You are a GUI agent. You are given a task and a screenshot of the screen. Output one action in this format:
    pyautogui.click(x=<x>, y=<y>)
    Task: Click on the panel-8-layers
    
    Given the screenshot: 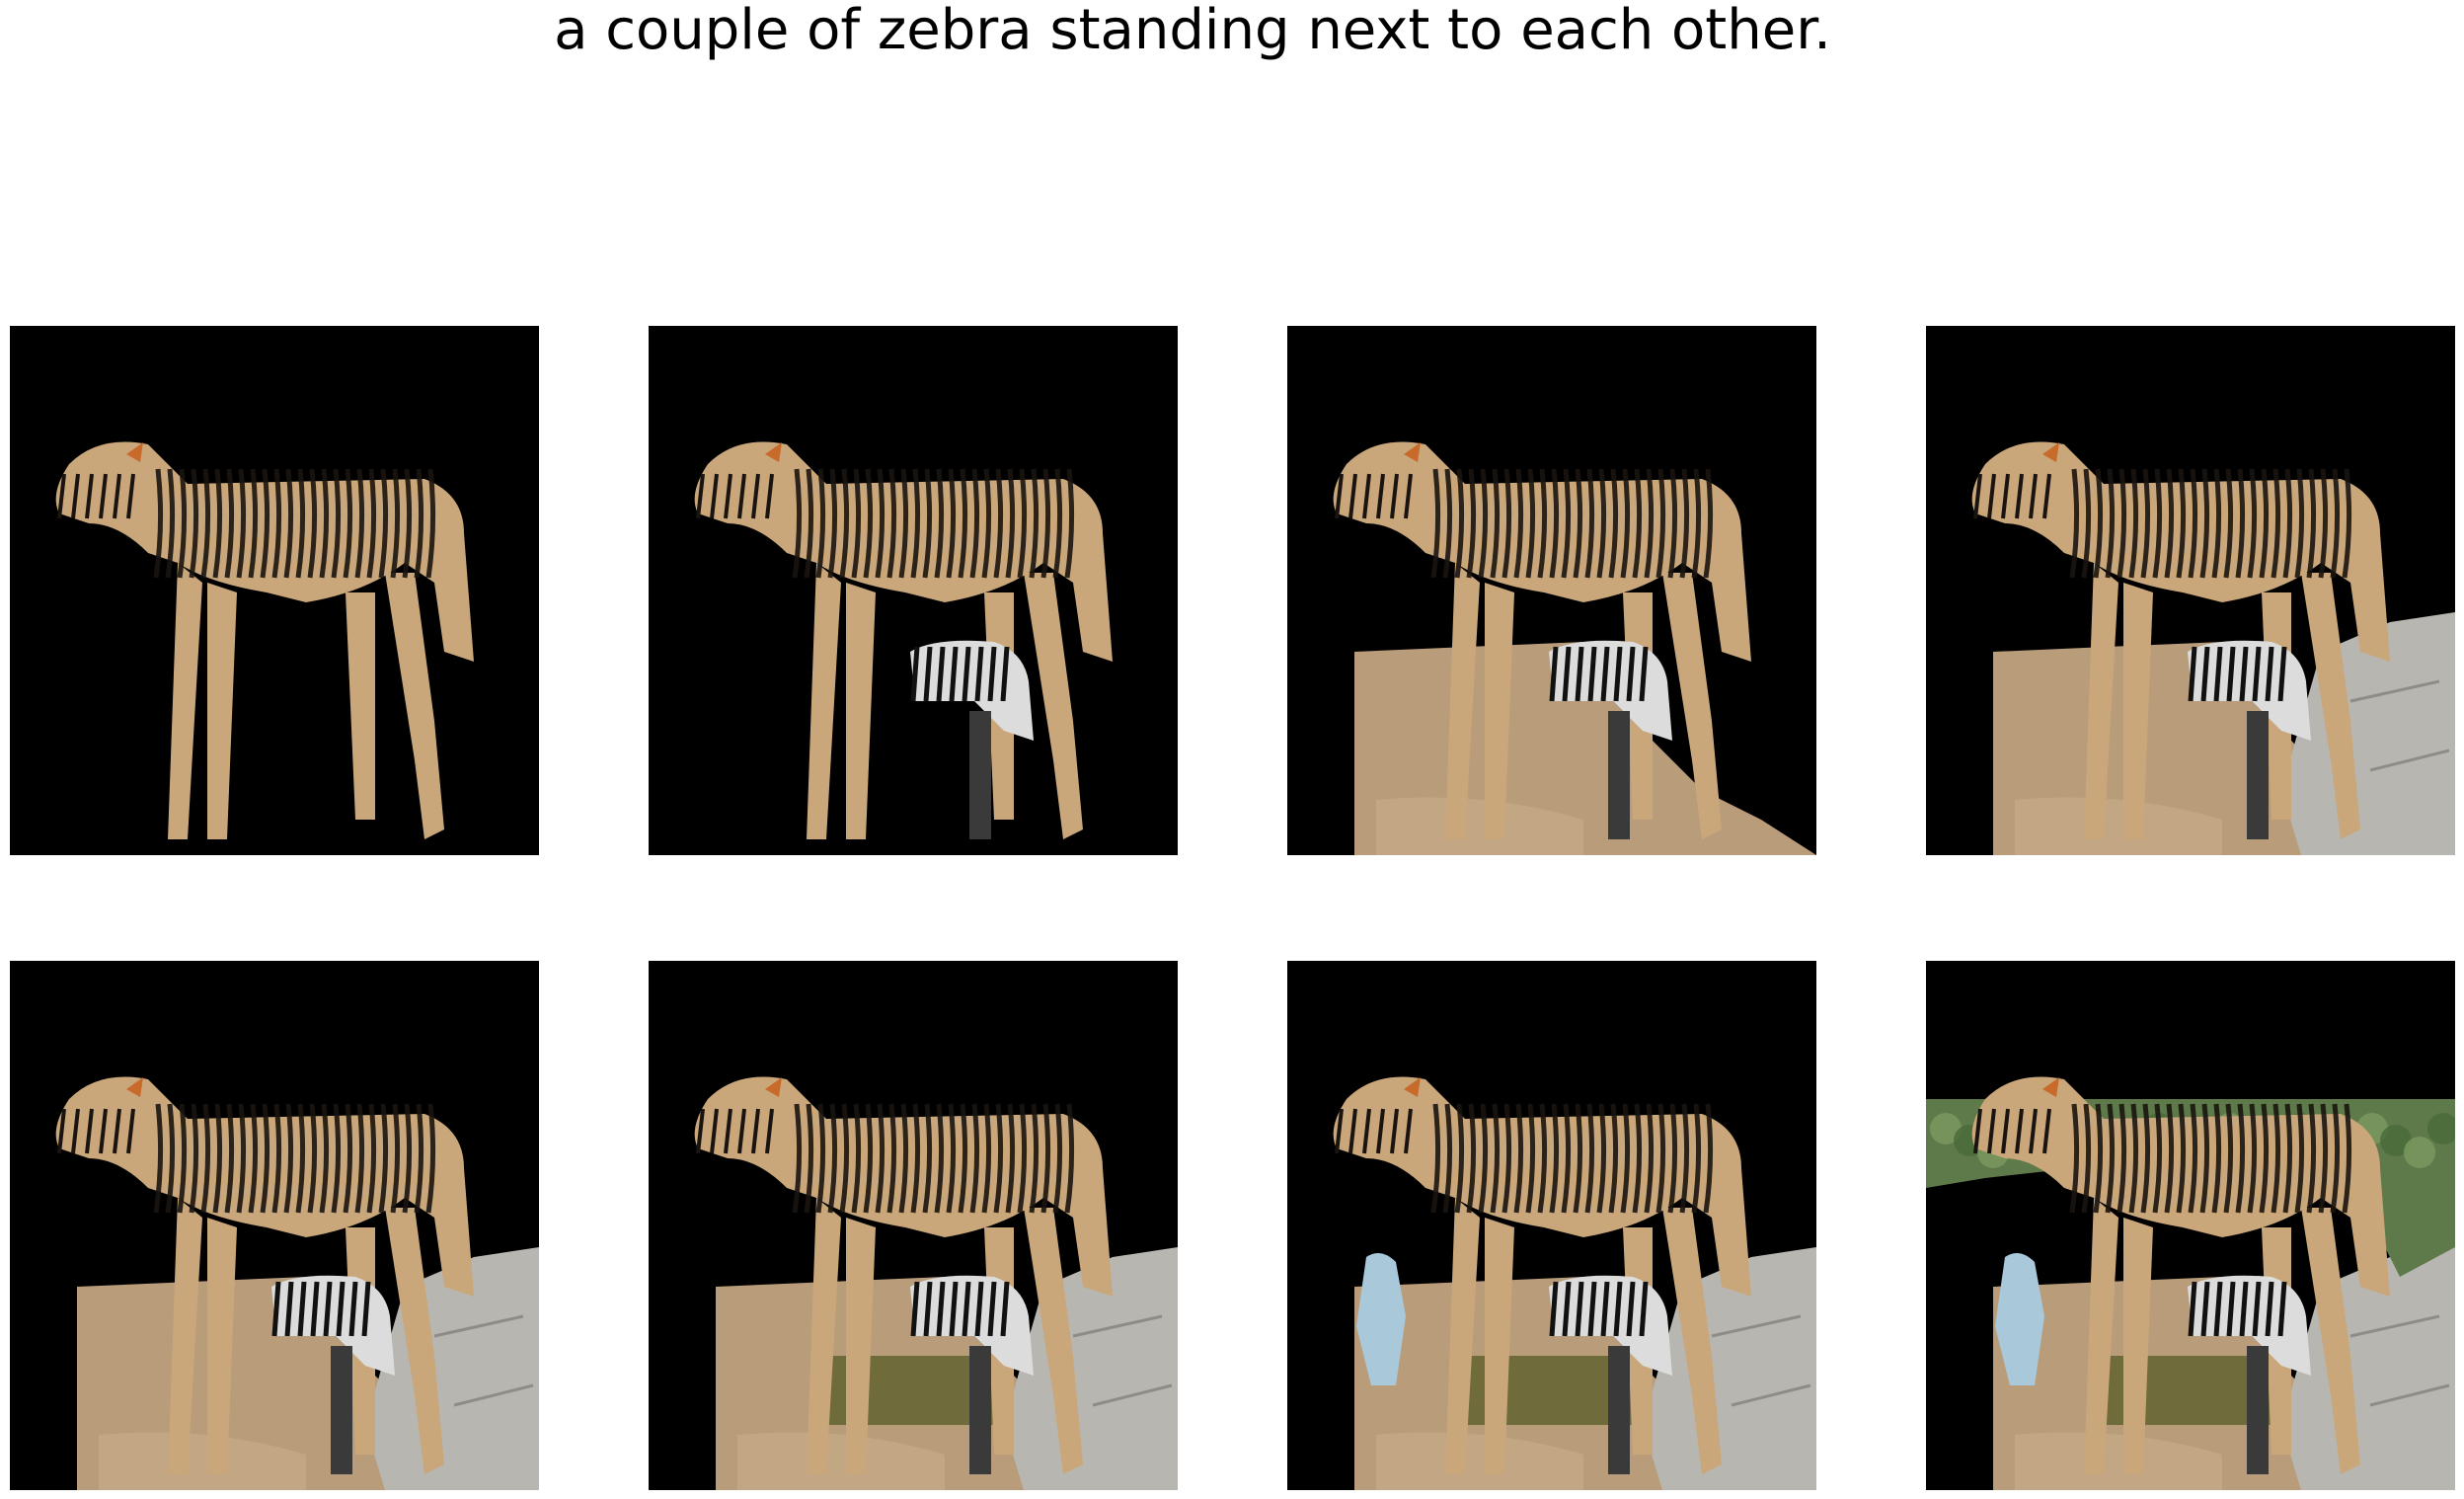 What is the action you would take?
    pyautogui.click(x=2190, y=1283)
    